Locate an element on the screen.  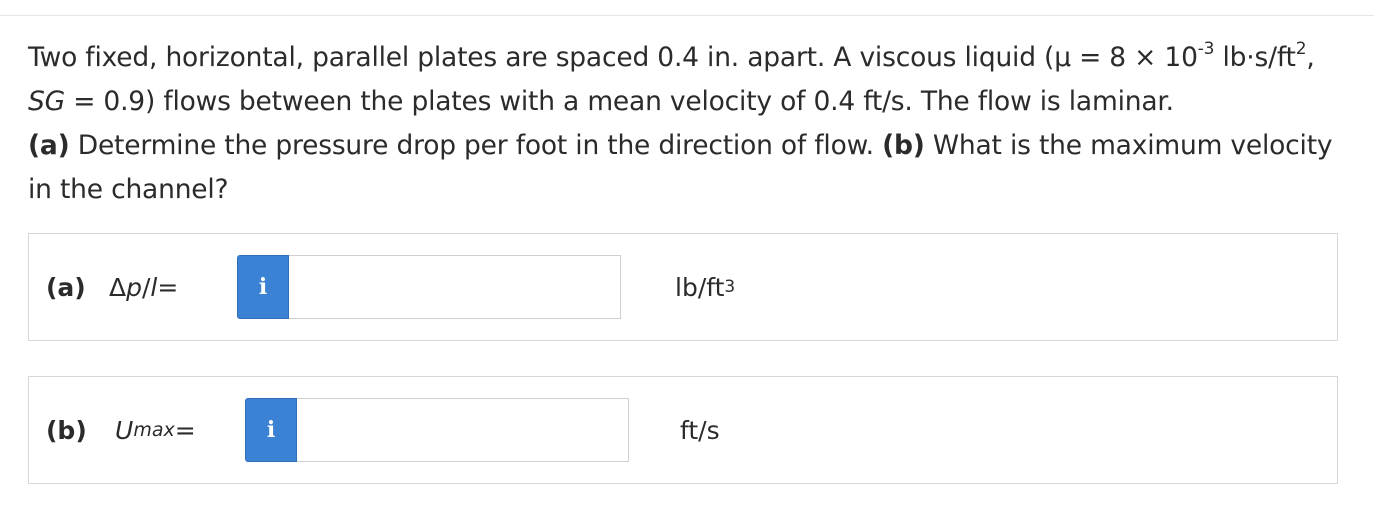
answer-input-b is located at coordinates (463, 430).